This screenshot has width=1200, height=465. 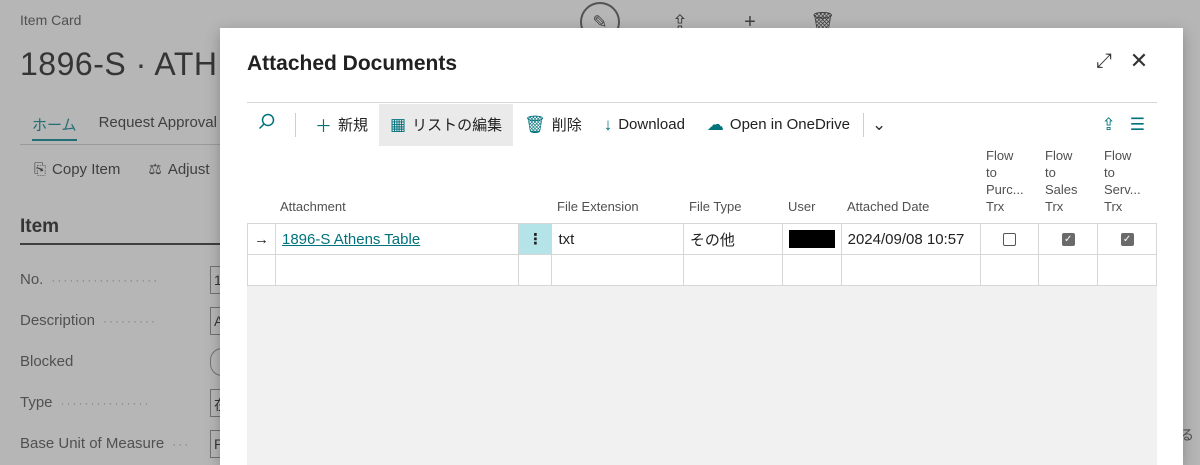 I want to click on row-pointer-icon: →, so click(x=261, y=239).